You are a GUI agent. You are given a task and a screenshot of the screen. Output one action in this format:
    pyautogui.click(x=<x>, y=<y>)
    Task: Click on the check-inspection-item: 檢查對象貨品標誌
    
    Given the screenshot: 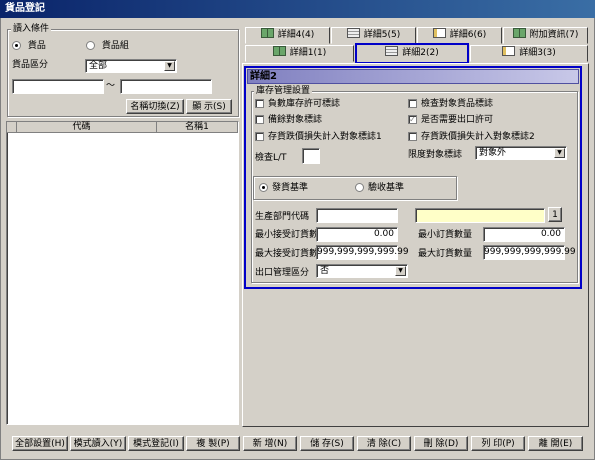 What is the action you would take?
    pyautogui.click(x=450, y=104)
    